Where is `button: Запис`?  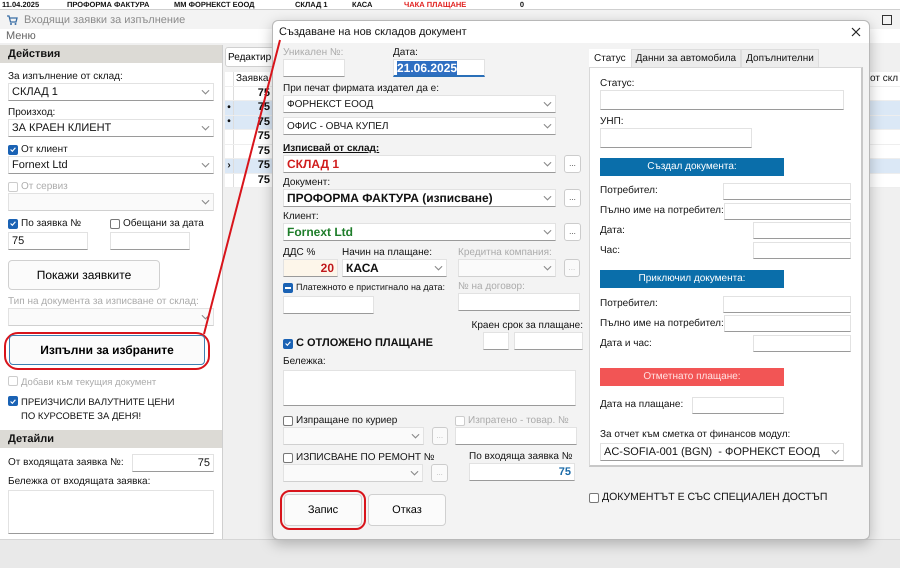
button: Запис is located at coordinates (323, 510).